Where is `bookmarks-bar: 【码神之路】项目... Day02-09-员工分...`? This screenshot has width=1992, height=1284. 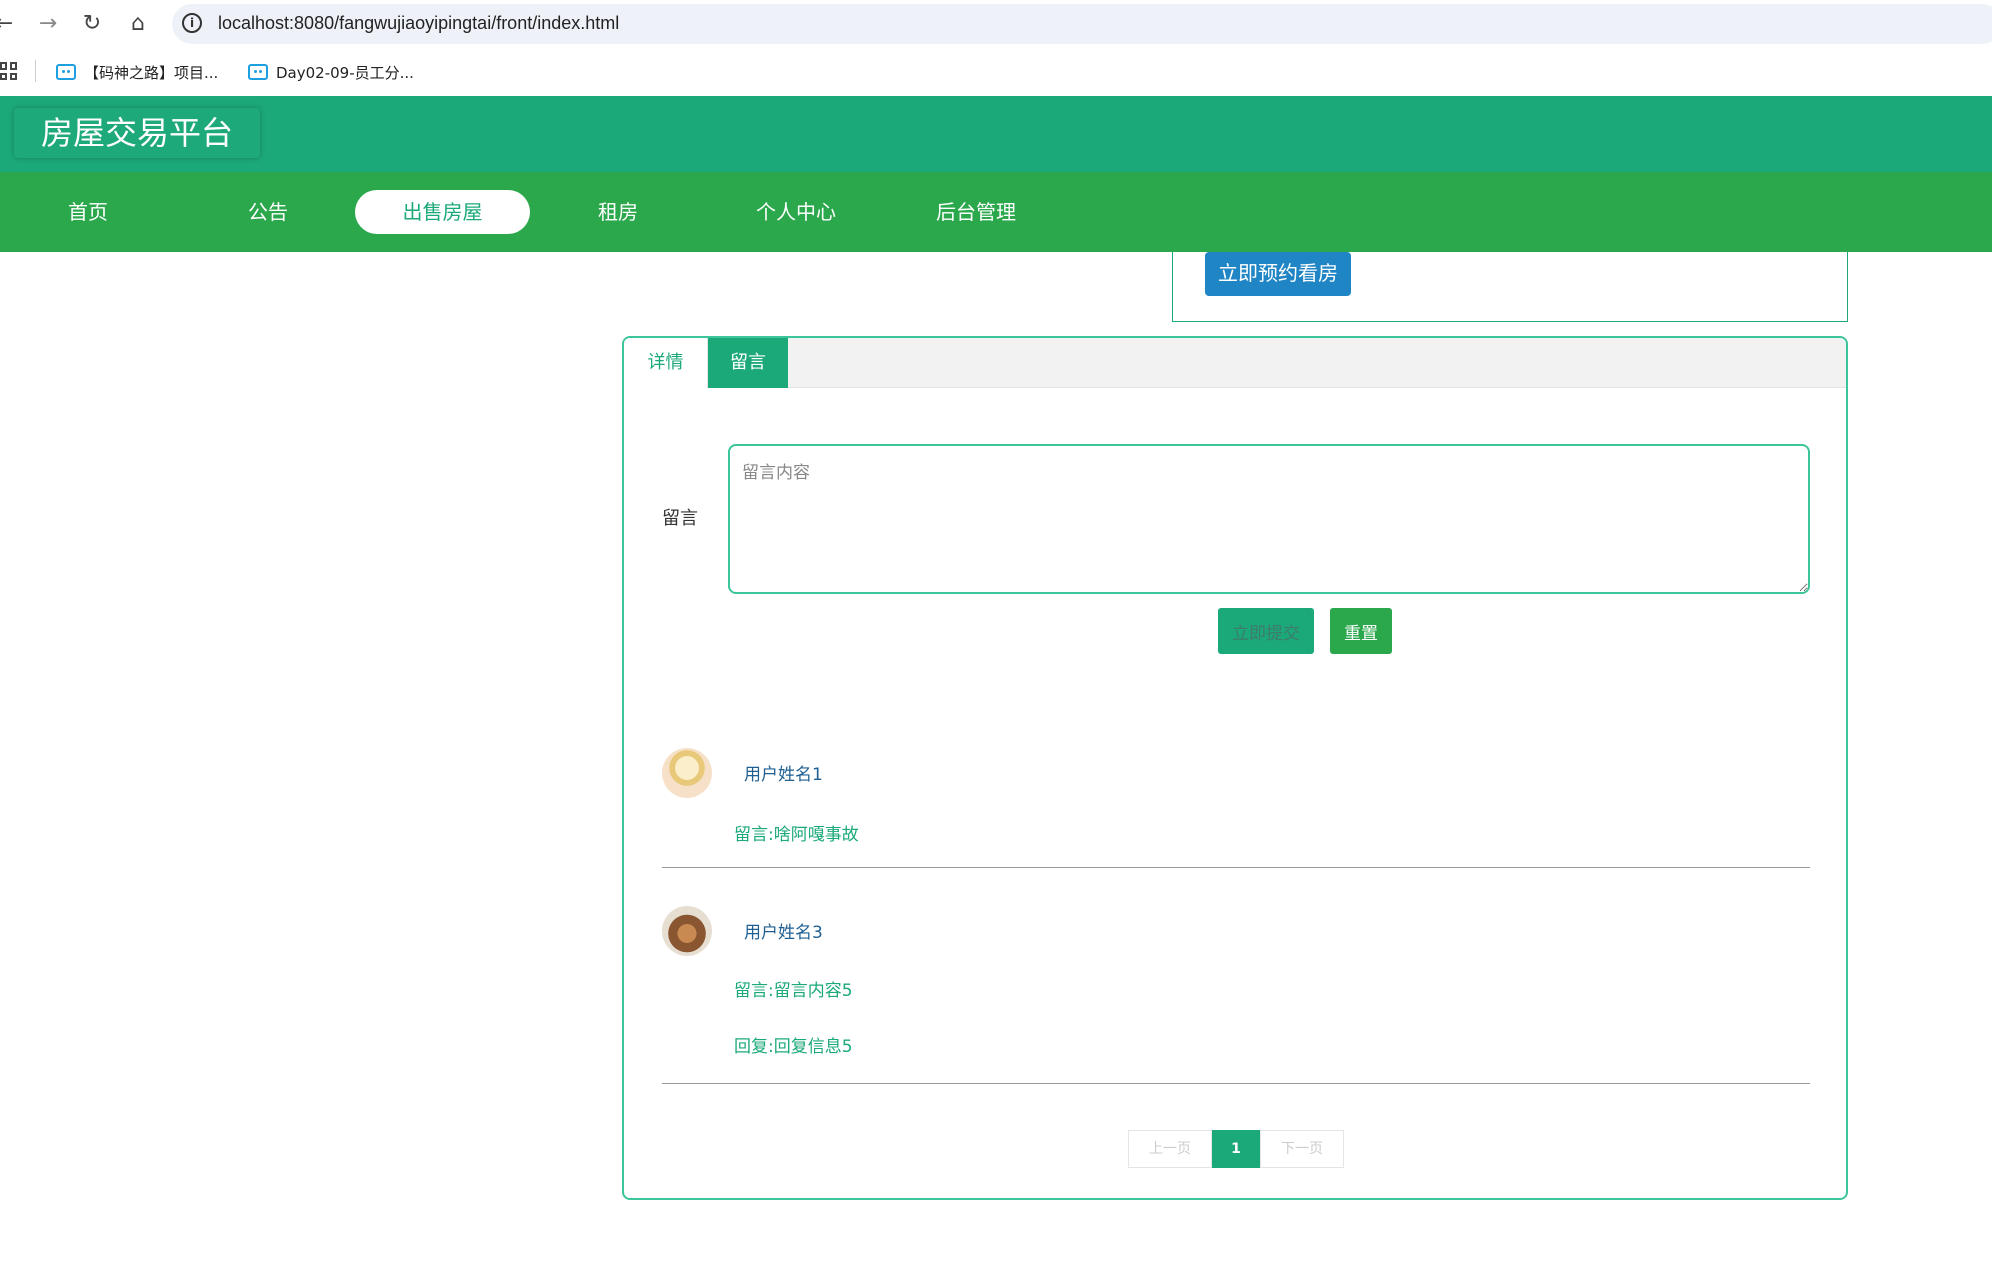
bookmarks-bar: 【码神之路】项目... Day02-09-员工分... is located at coordinates (996, 72).